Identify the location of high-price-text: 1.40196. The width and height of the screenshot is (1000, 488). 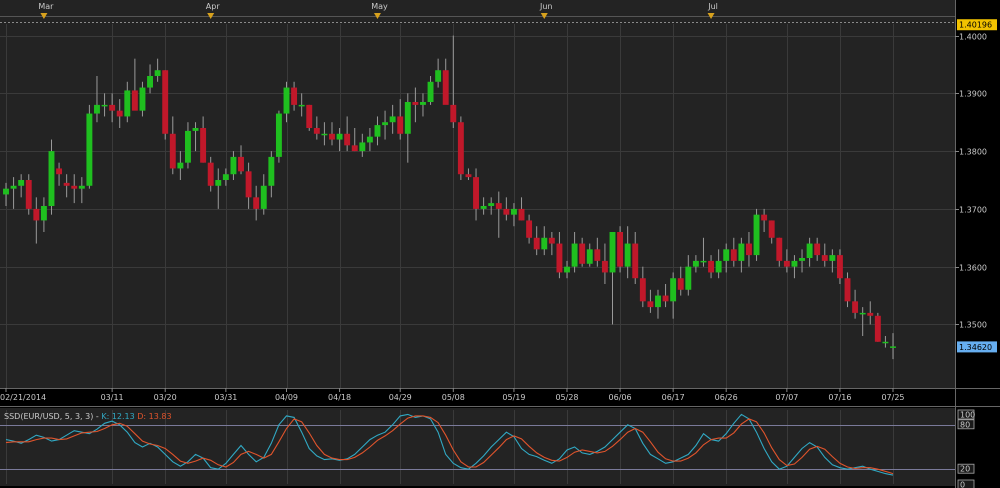
(975, 25).